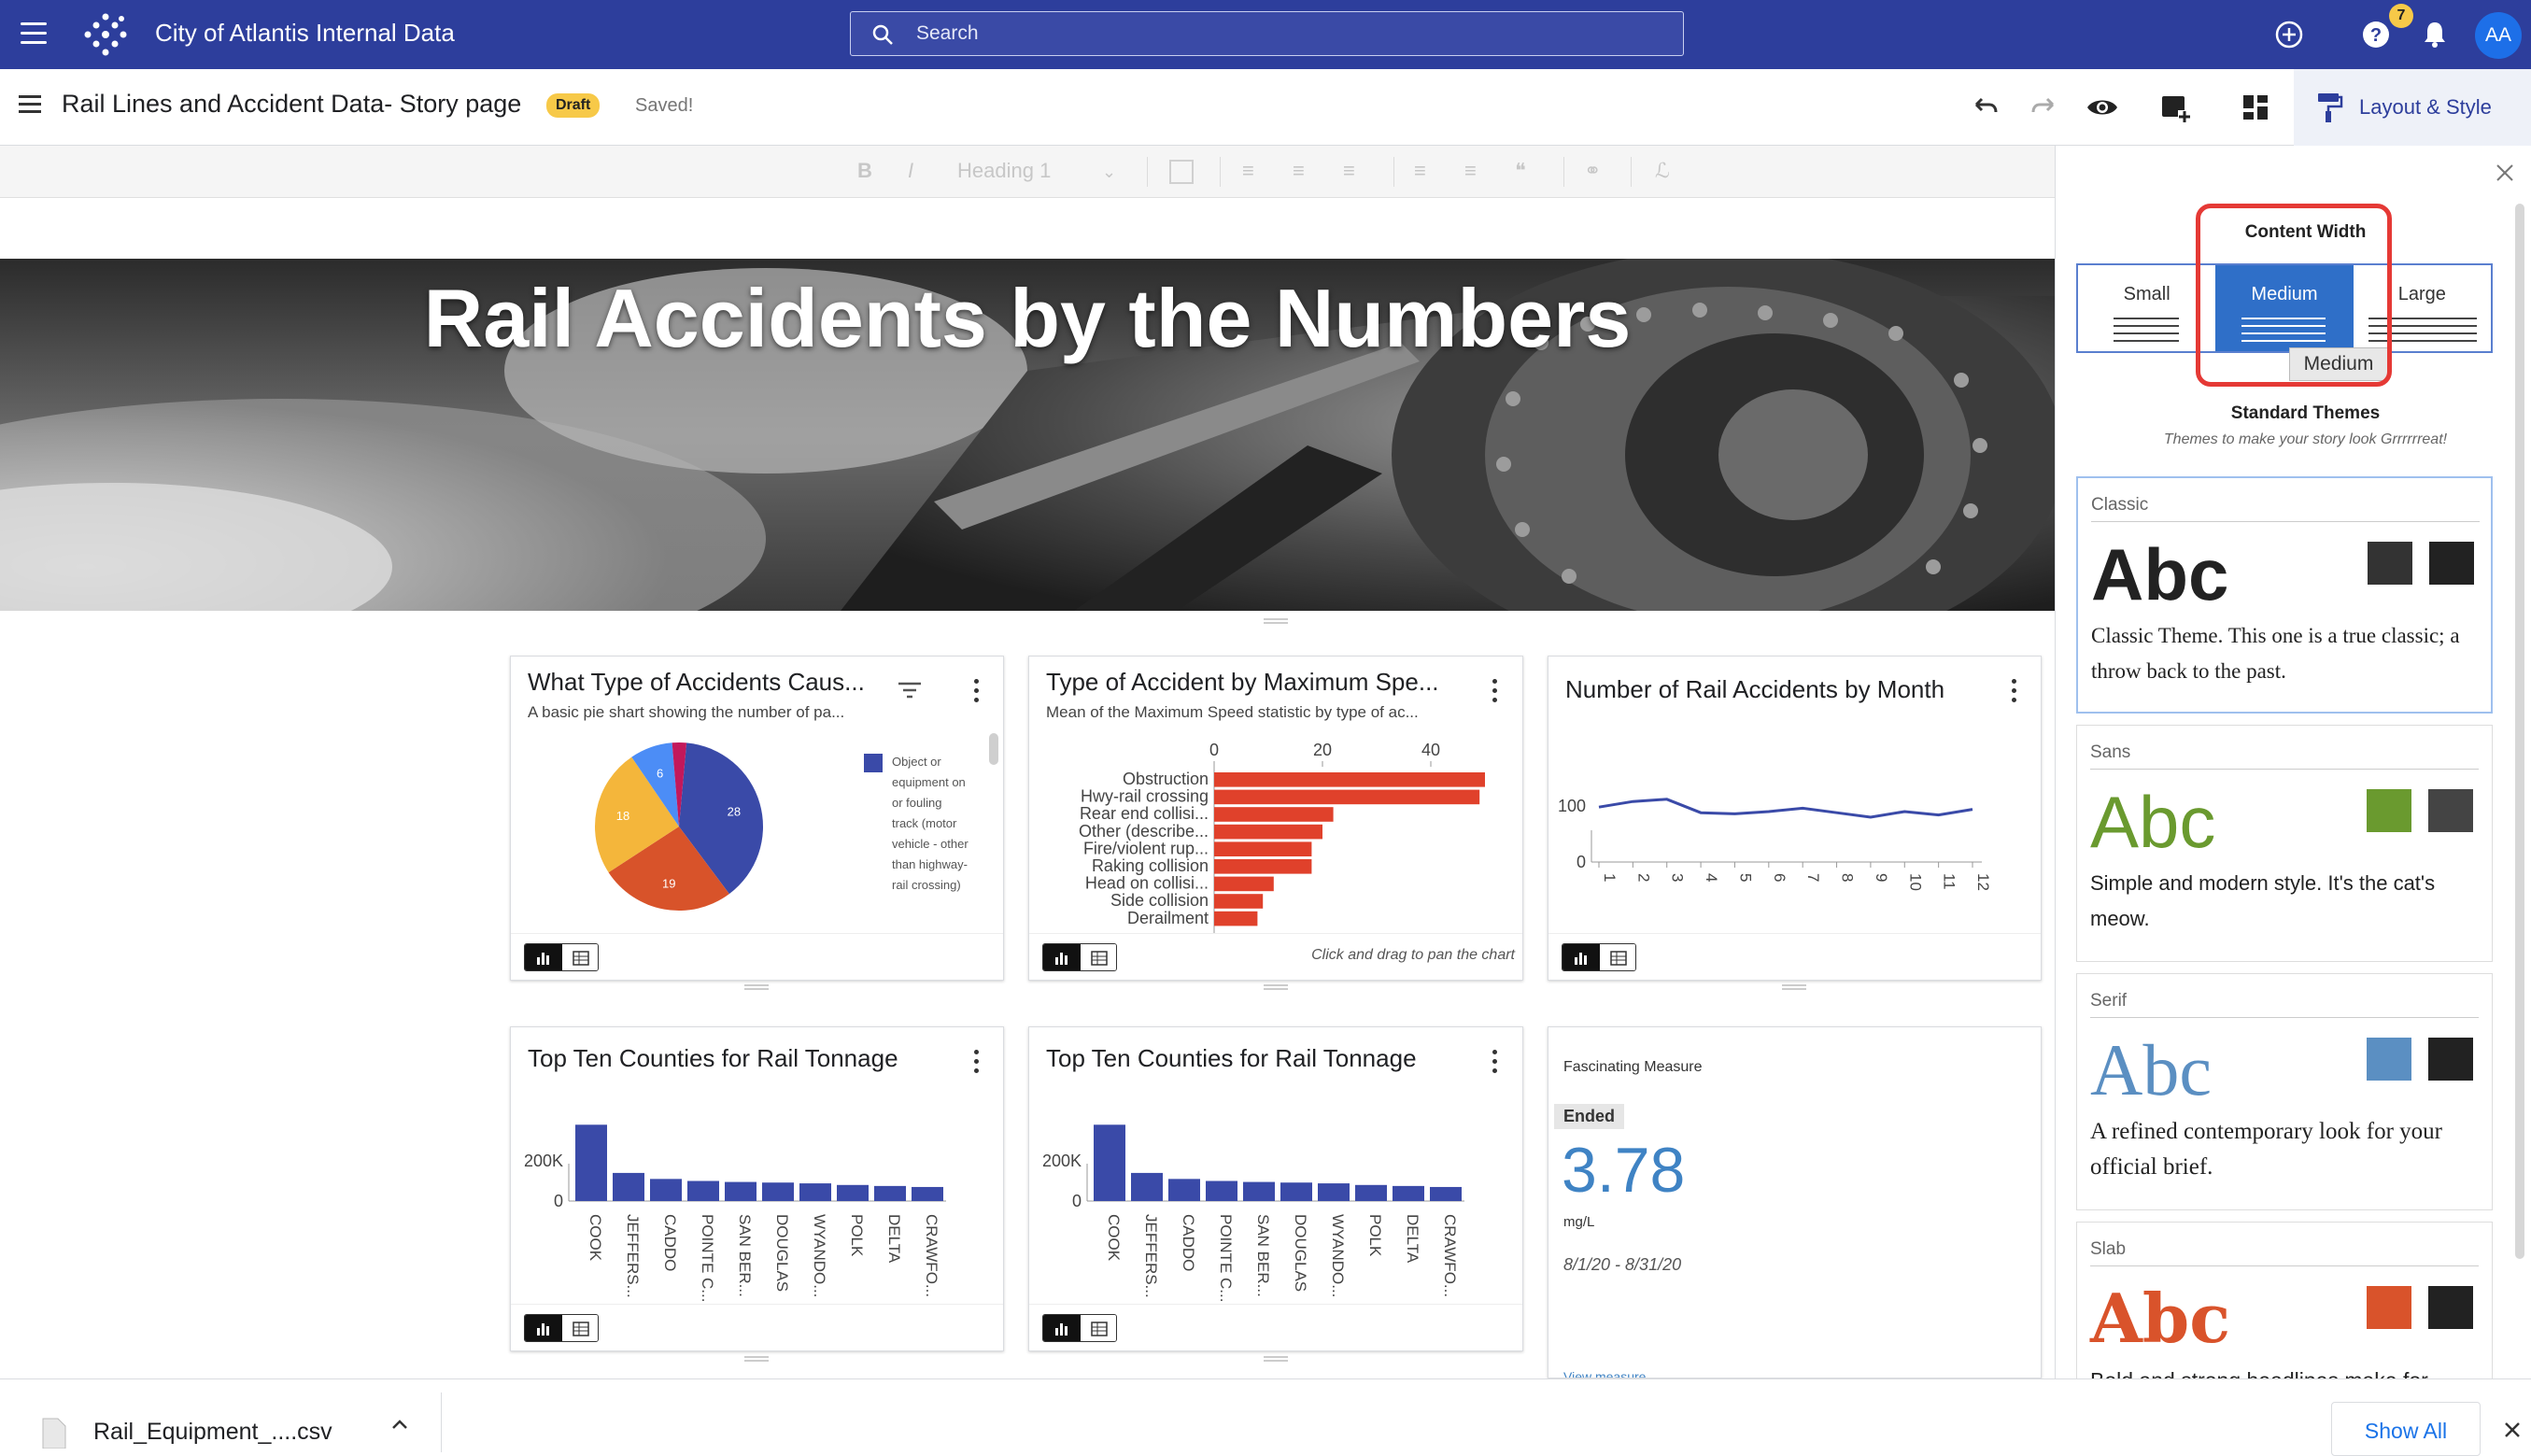 This screenshot has height=1456, width=2531. Describe the element at coordinates (679, 826) in the screenshot. I see `pie-chart: 28 19 18 6` at that location.